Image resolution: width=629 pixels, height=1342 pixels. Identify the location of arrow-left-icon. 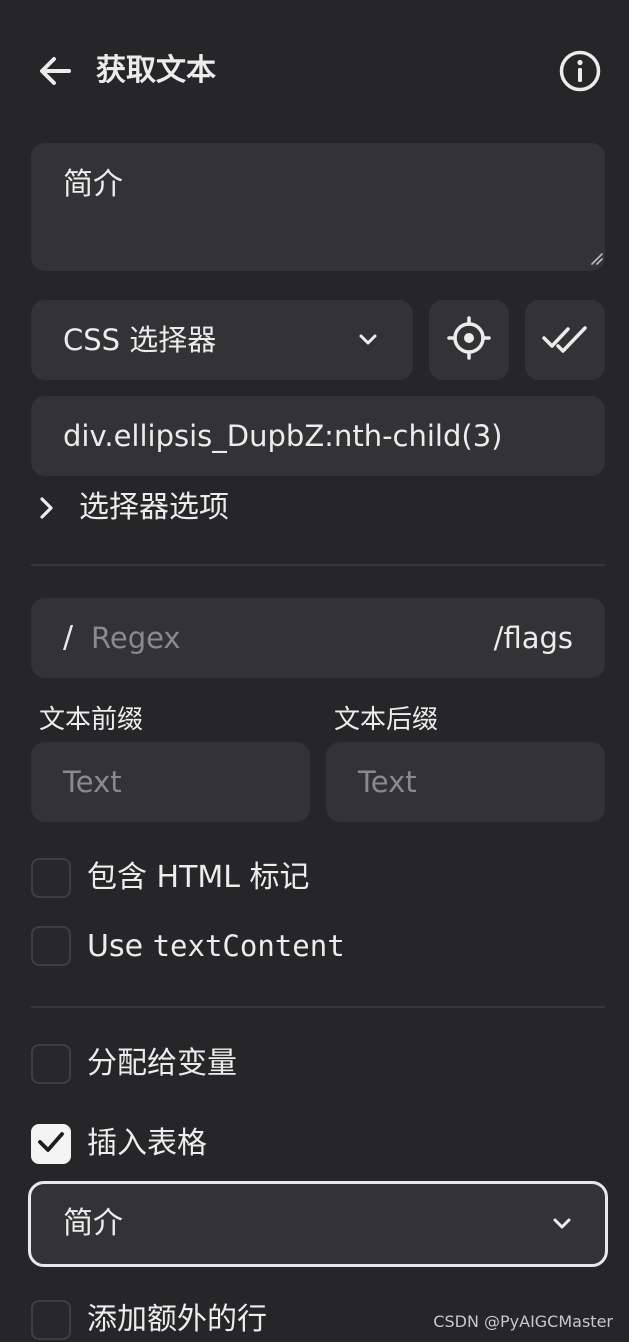
(55, 71).